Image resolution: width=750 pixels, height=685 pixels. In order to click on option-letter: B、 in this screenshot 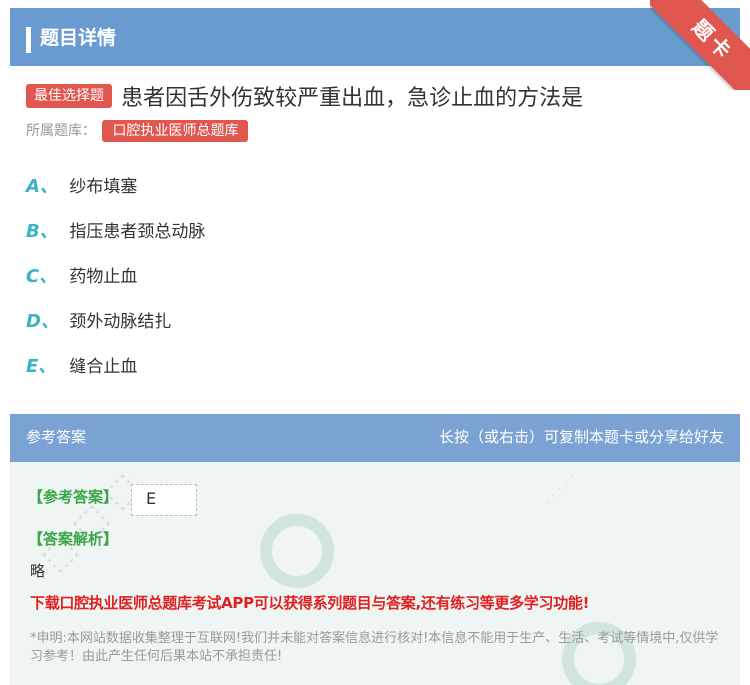, I will do `click(42, 231)`.